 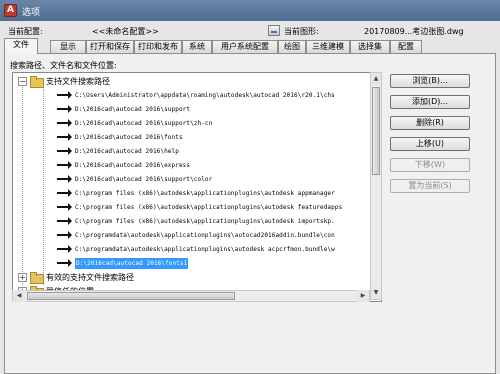 What do you see at coordinates (158, 46) in the screenshot?
I see `tab-plot-and-publish: 打印和发布` at bounding box center [158, 46].